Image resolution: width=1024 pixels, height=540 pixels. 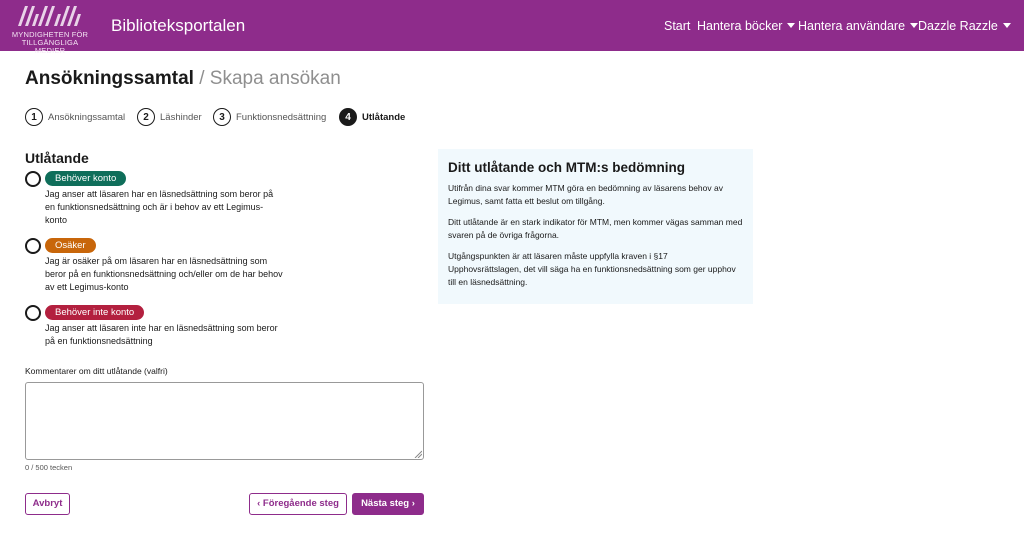 What do you see at coordinates (275, 78) in the screenshot?
I see `page-title-sub: Skapa ansökan` at bounding box center [275, 78].